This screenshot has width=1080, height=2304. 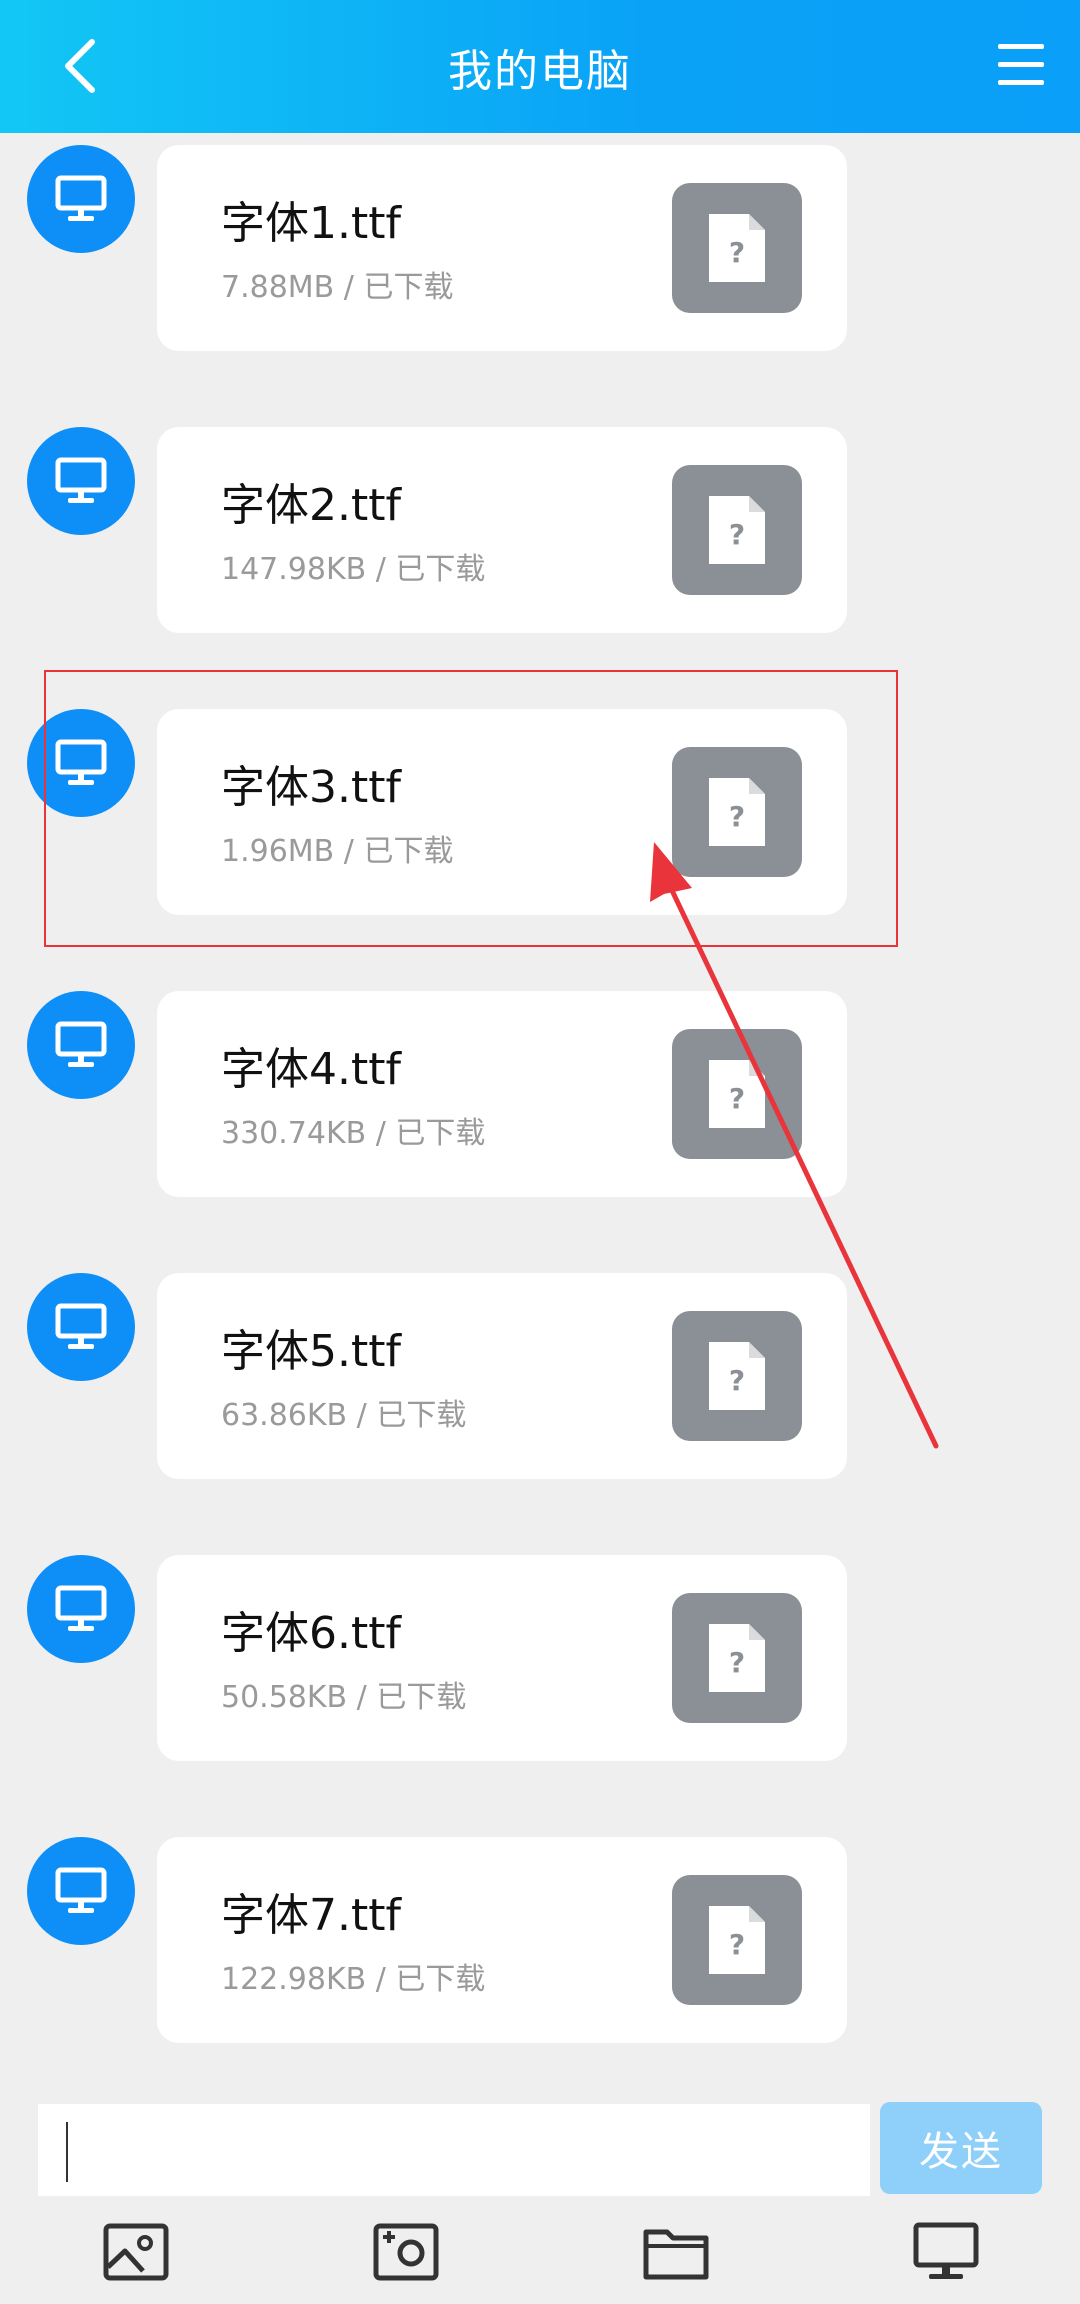 What do you see at coordinates (311, 223) in the screenshot?
I see `file-name: 字体1.ttf` at bounding box center [311, 223].